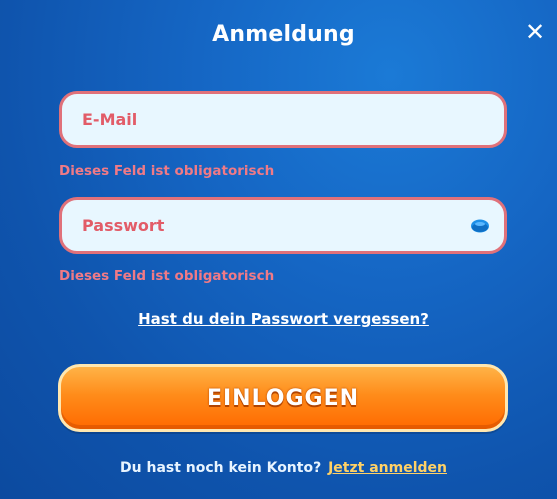 The image size is (557, 499). I want to click on password-field, so click(283, 225).